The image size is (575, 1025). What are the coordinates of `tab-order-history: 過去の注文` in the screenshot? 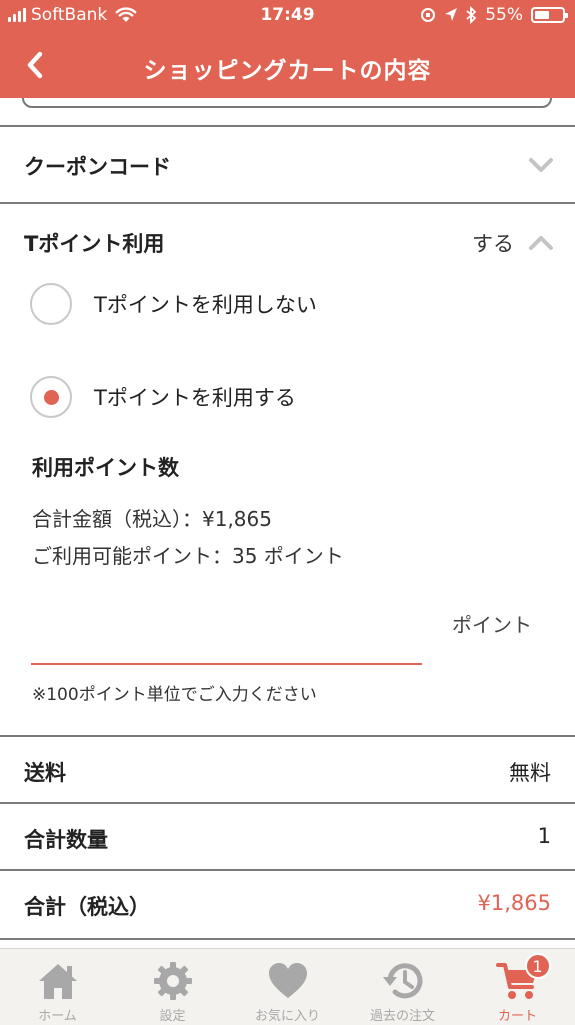 It's located at (402, 987).